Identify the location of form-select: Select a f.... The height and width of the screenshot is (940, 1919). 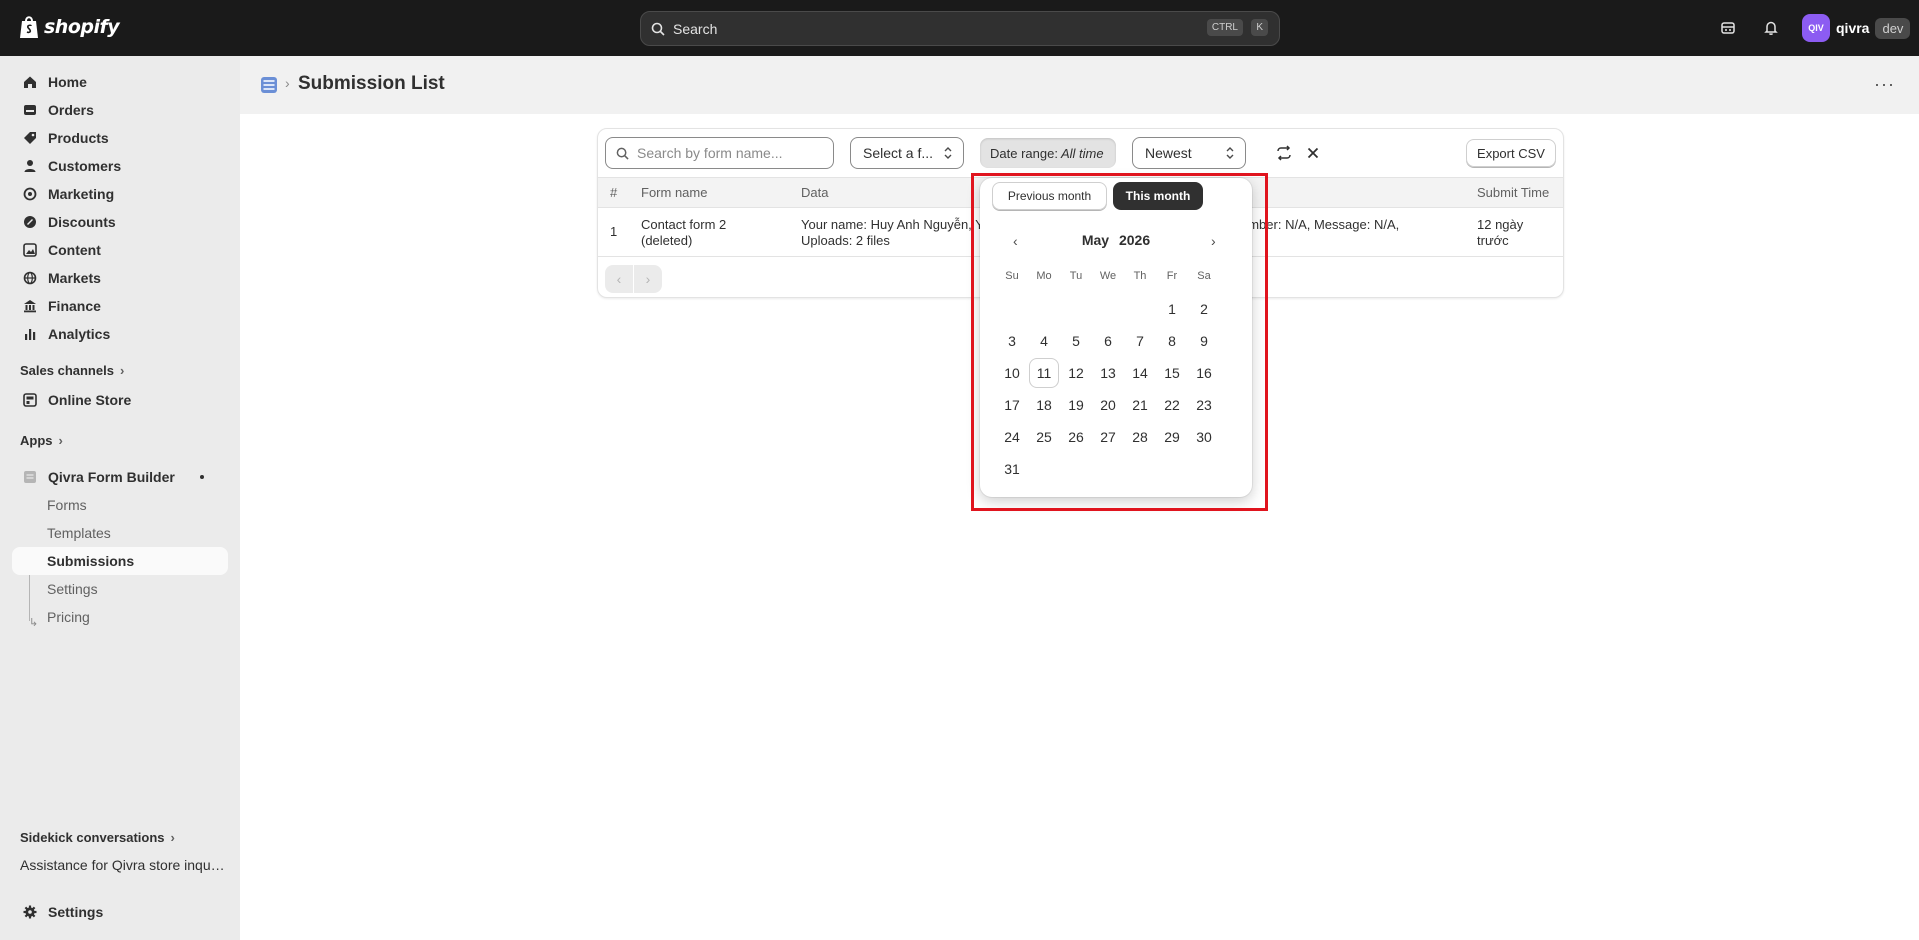
(907, 153).